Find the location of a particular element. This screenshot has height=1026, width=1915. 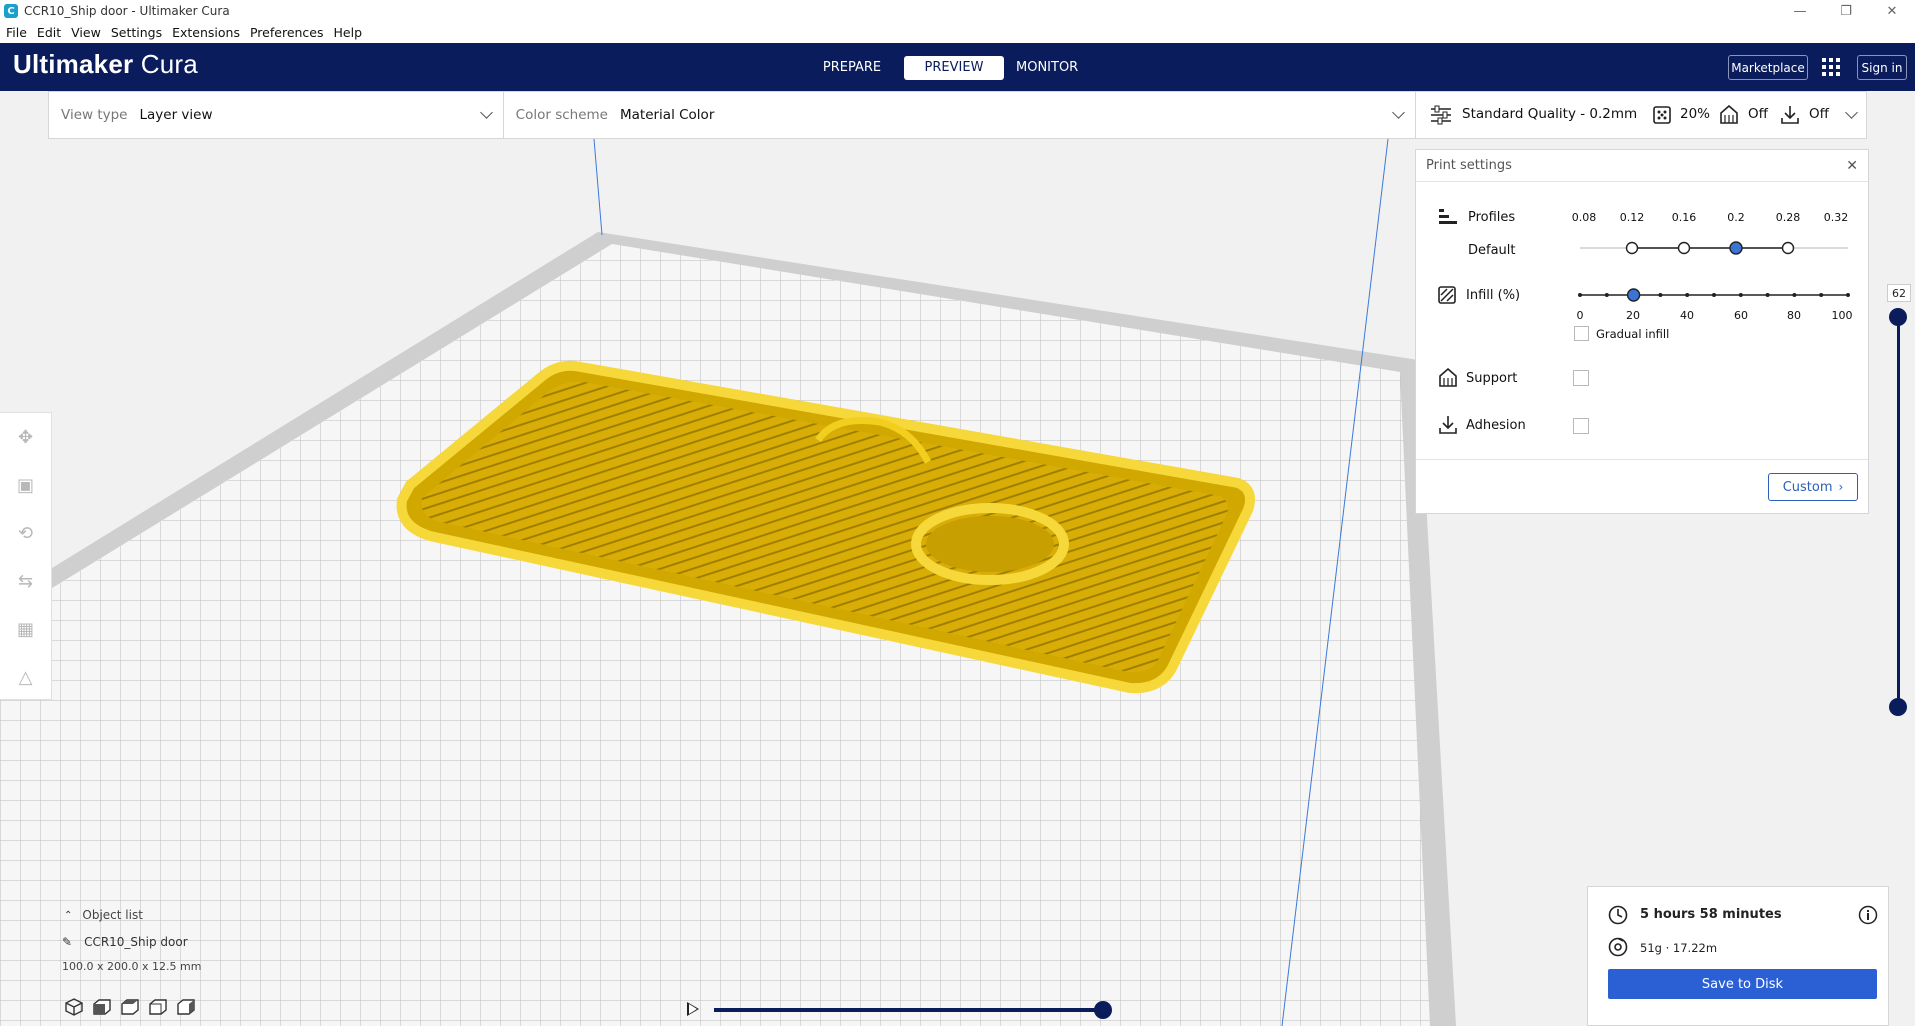

print-settings-header: Print settings ✕ is located at coordinates (1642, 166).